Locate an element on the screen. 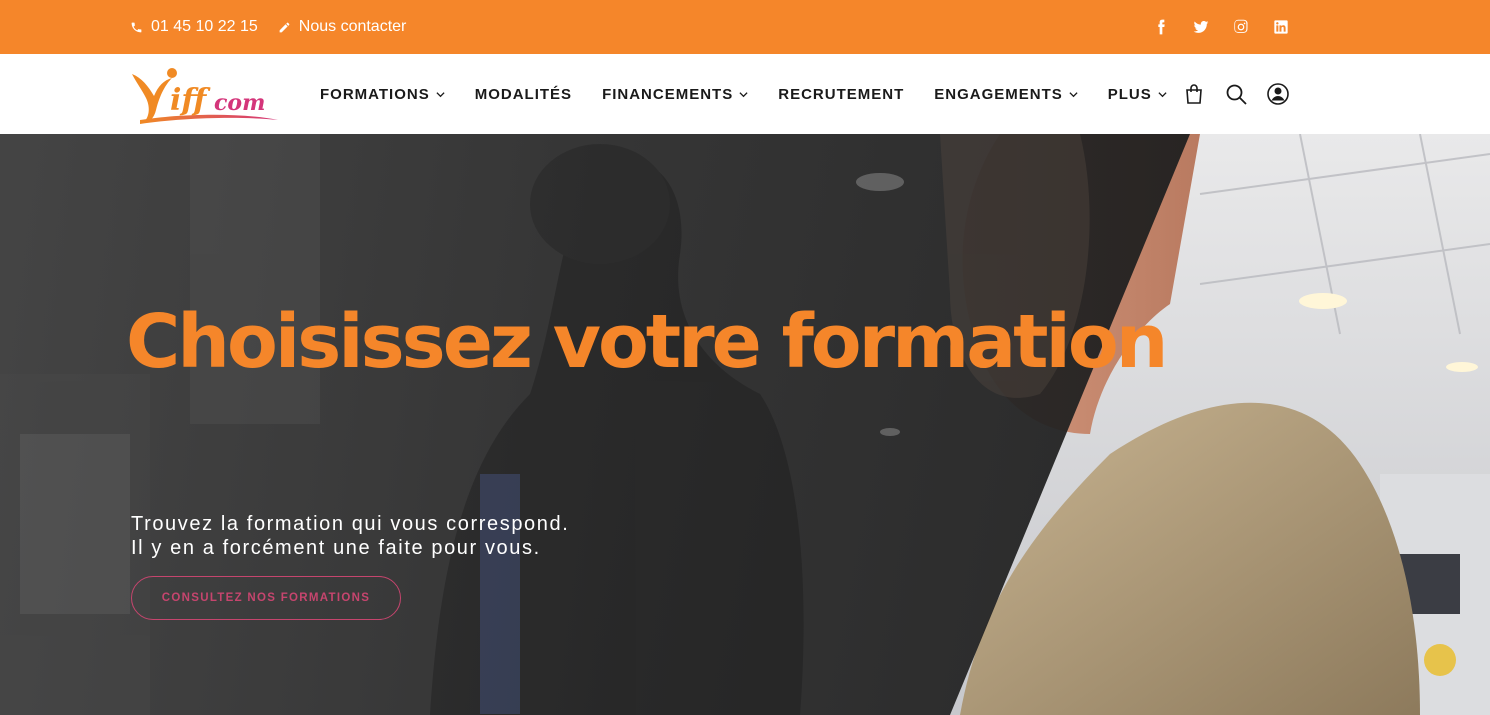 This screenshot has height=715, width=1490. nav-engagements: ENGAGEMENTS is located at coordinates (1006, 94).